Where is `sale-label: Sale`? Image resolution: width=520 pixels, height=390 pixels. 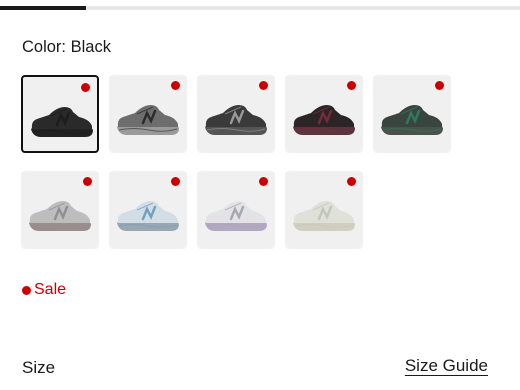
sale-label: Sale is located at coordinates (50, 289).